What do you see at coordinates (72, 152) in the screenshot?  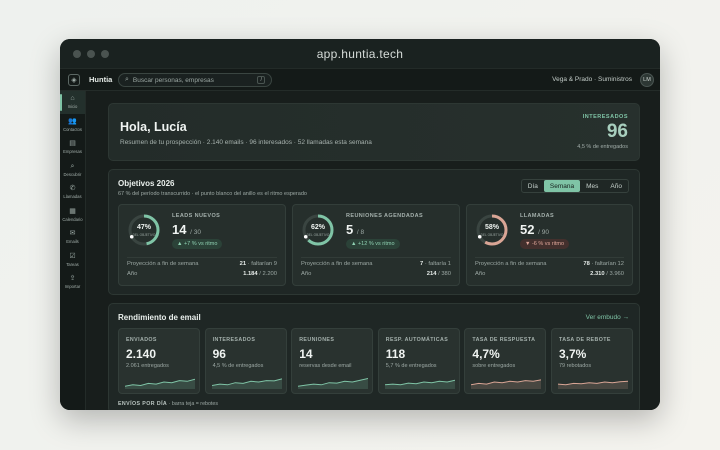 I see `sidebar-item-label: Empresas` at bounding box center [72, 152].